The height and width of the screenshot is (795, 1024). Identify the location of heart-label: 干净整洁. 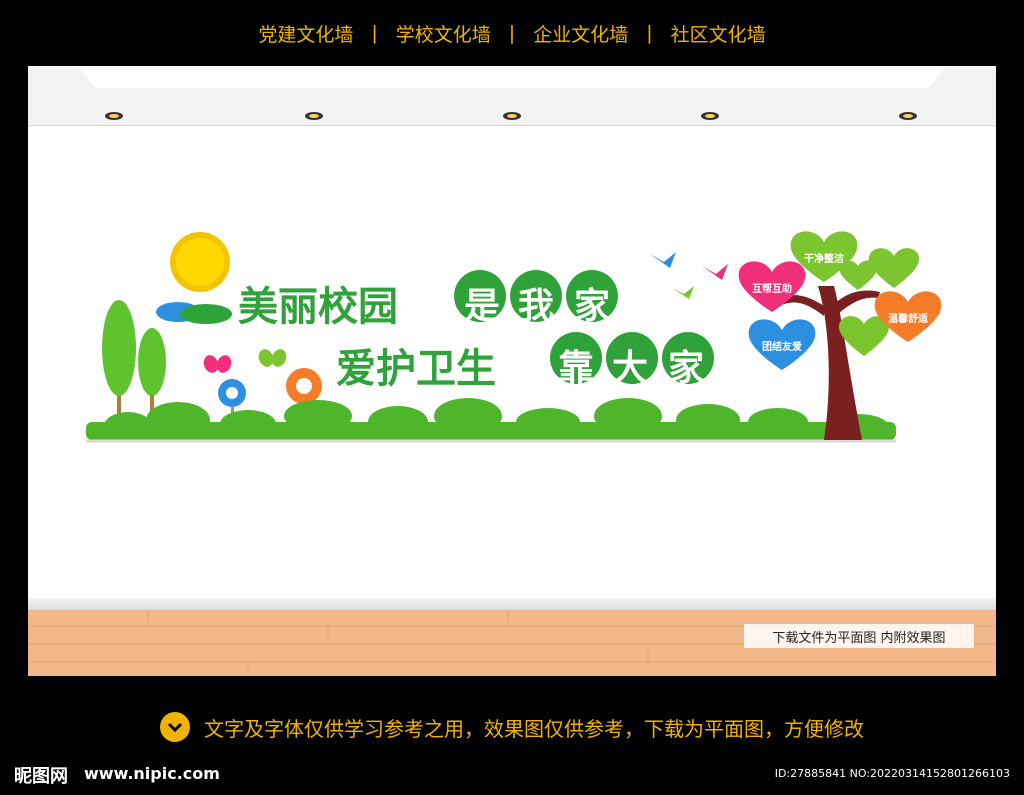
(824, 259).